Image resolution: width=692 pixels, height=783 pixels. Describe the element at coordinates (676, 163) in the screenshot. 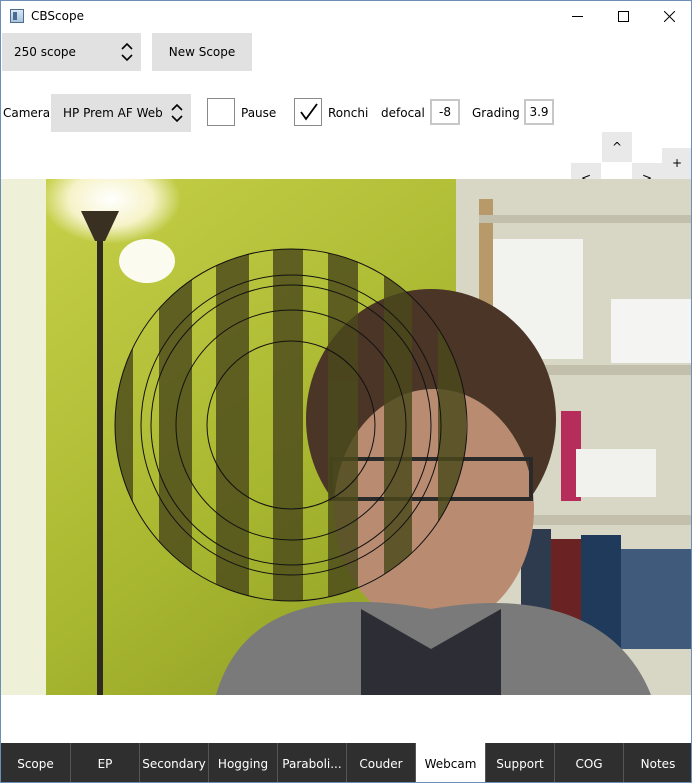

I see `zoom-in-button: +` at that location.